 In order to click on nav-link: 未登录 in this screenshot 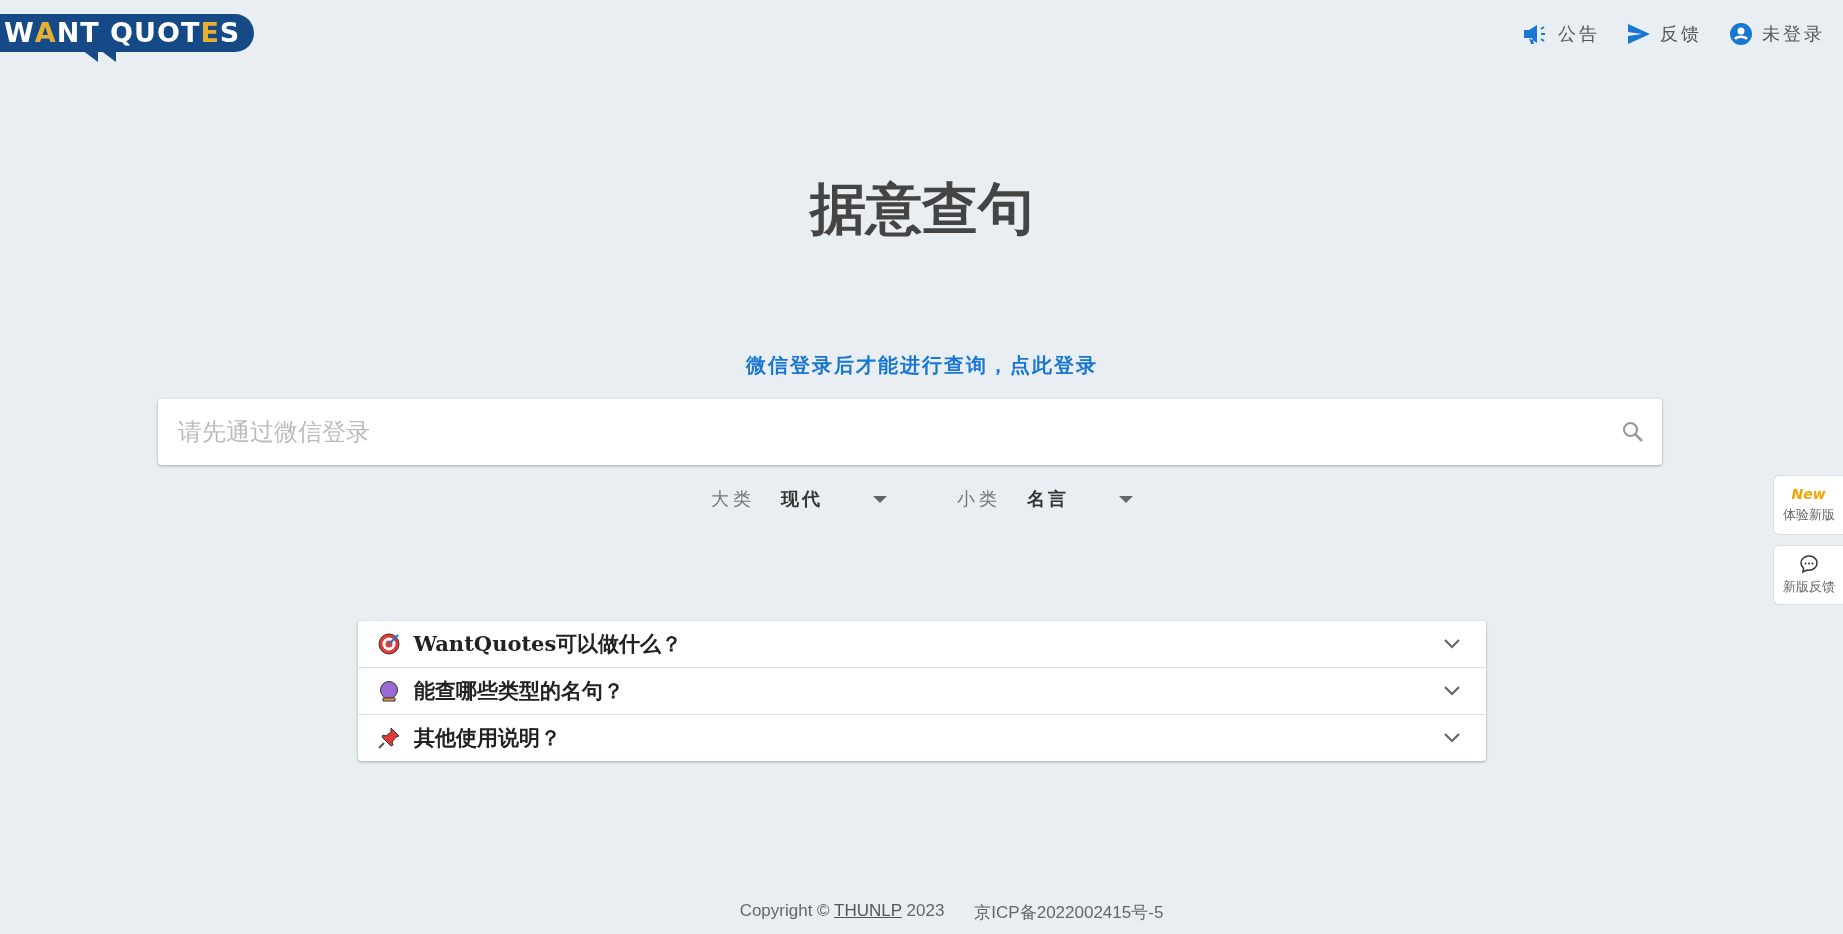, I will do `click(1777, 34)`.